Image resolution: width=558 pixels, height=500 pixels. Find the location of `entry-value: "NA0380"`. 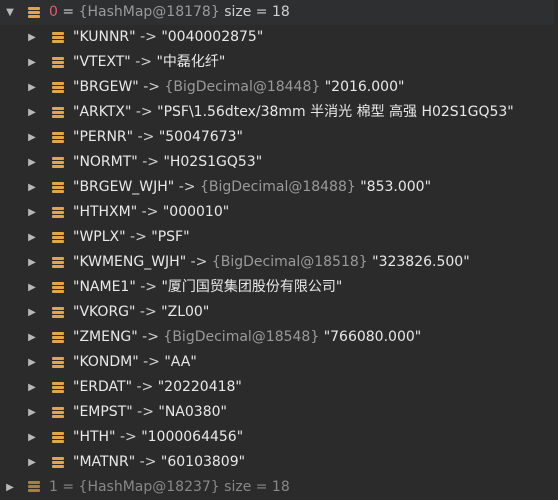

entry-value: "NA0380" is located at coordinates (192, 412).